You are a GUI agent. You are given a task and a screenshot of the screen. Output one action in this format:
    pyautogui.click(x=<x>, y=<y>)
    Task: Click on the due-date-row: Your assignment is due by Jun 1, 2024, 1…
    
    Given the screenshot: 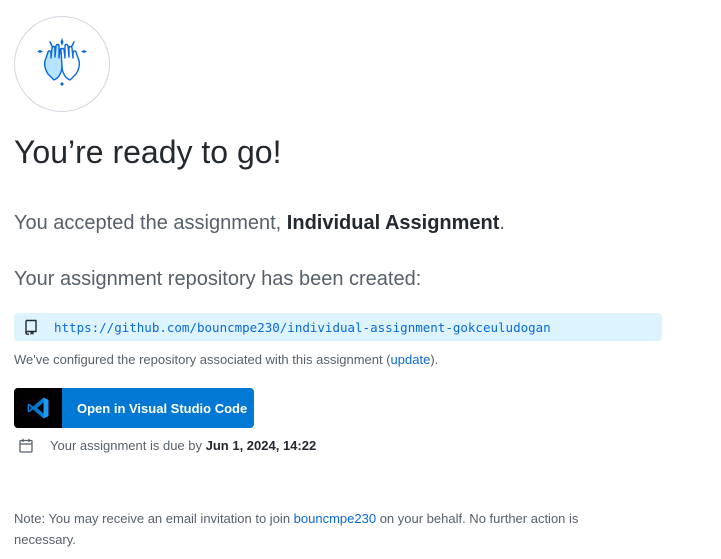 What is the action you would take?
    pyautogui.click(x=167, y=445)
    